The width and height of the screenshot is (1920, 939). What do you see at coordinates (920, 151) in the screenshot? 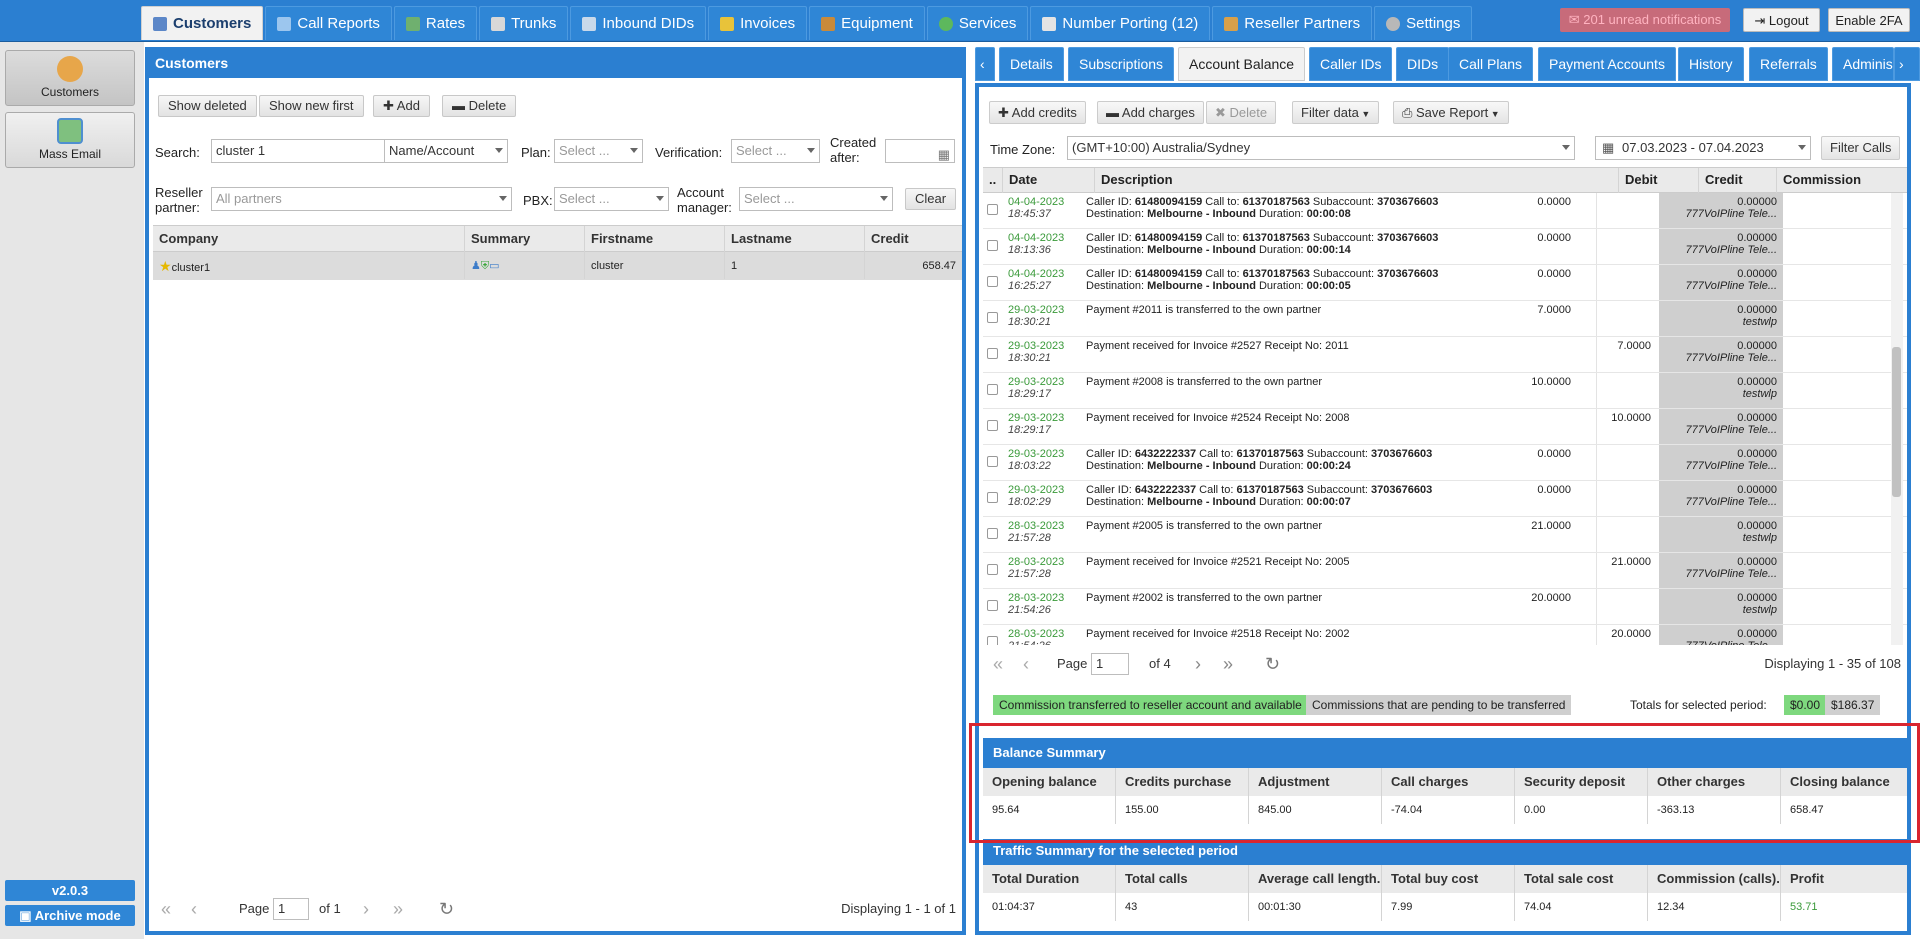
I see `created-after-date-field: ▦` at bounding box center [920, 151].